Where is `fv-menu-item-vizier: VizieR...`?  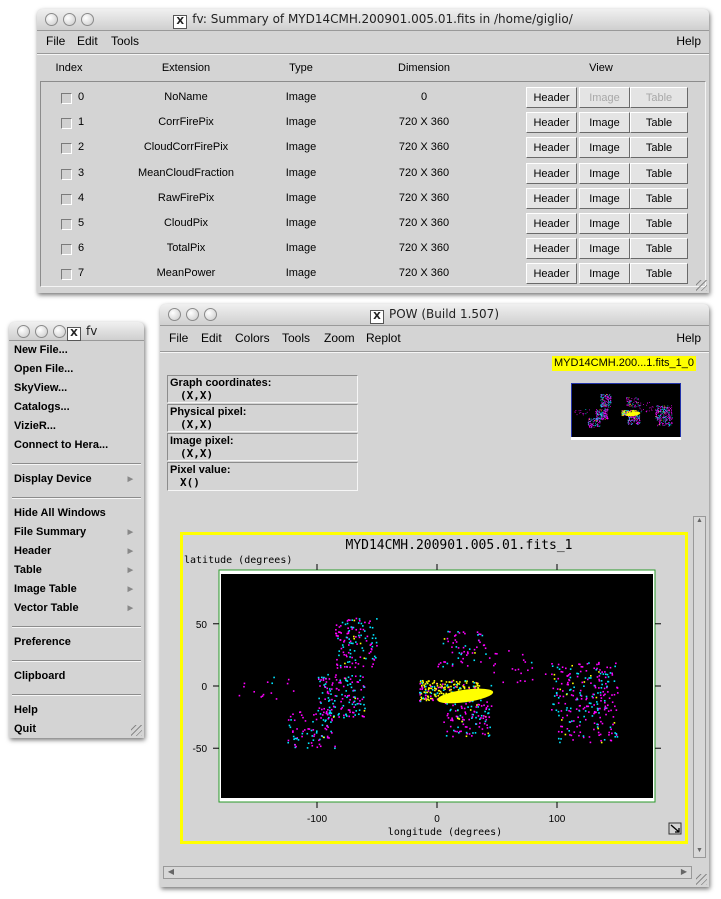
fv-menu-item-vizier: VizieR... is located at coordinates (76, 426).